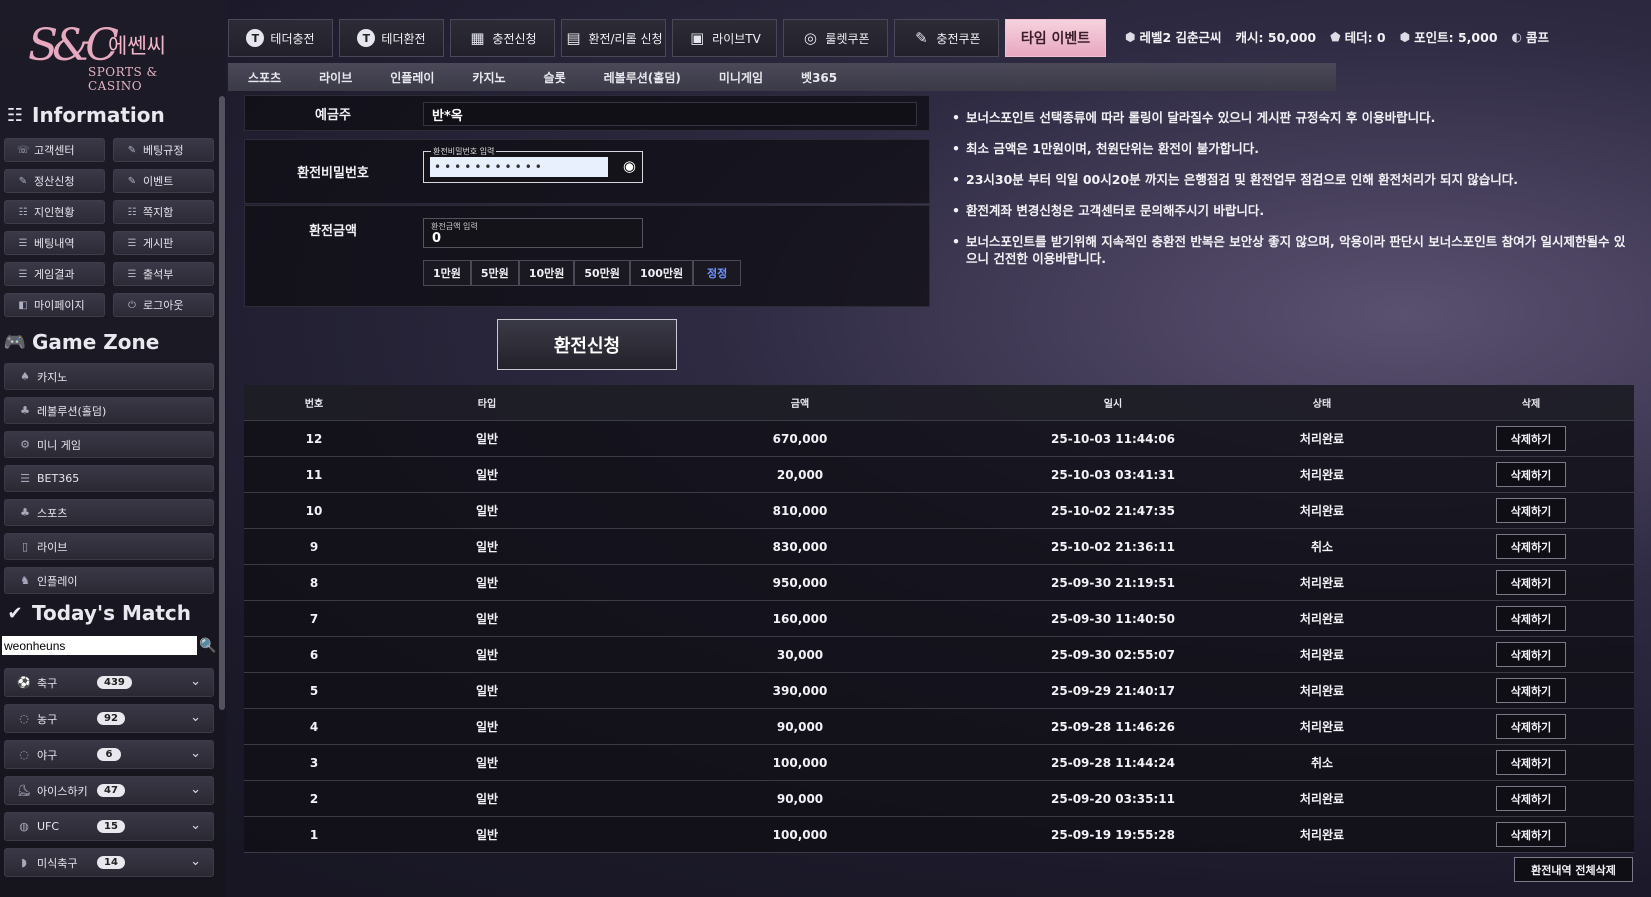 The image size is (1651, 897). Describe the element at coordinates (15, 115) in the screenshot. I see `info-list-icon: ☷` at that location.